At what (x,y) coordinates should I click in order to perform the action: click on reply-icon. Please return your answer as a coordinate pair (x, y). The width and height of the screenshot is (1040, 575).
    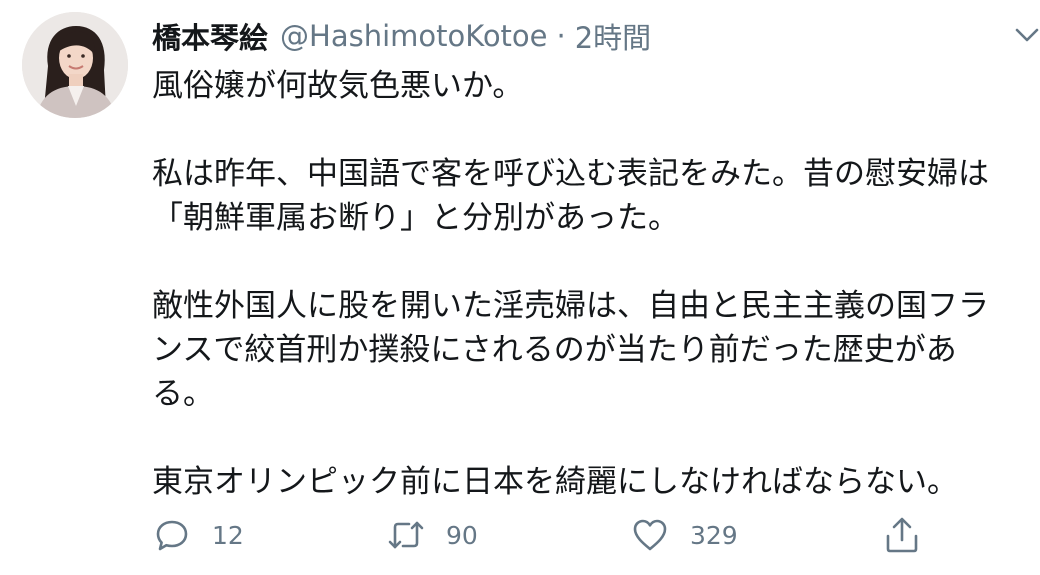
    Looking at the image, I should click on (172, 535).